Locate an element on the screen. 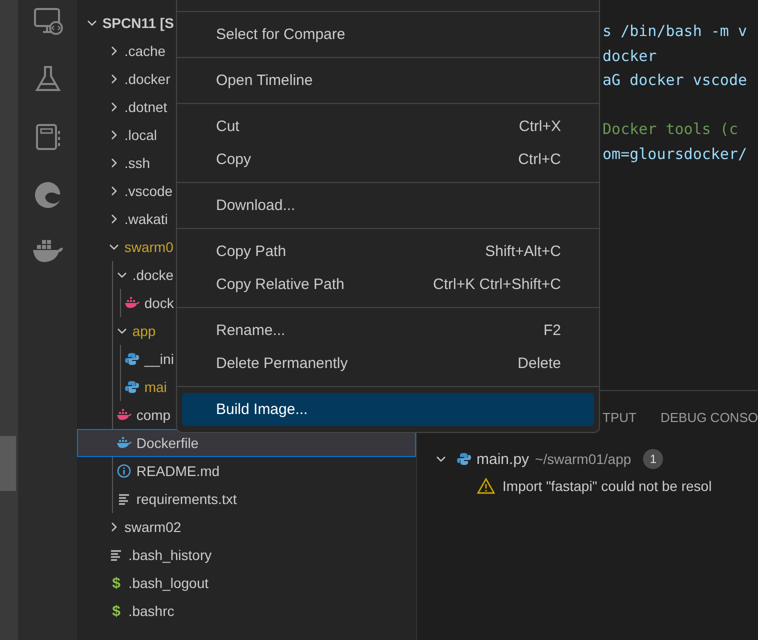  keyboard-shortcut: F2 is located at coordinates (552, 330).